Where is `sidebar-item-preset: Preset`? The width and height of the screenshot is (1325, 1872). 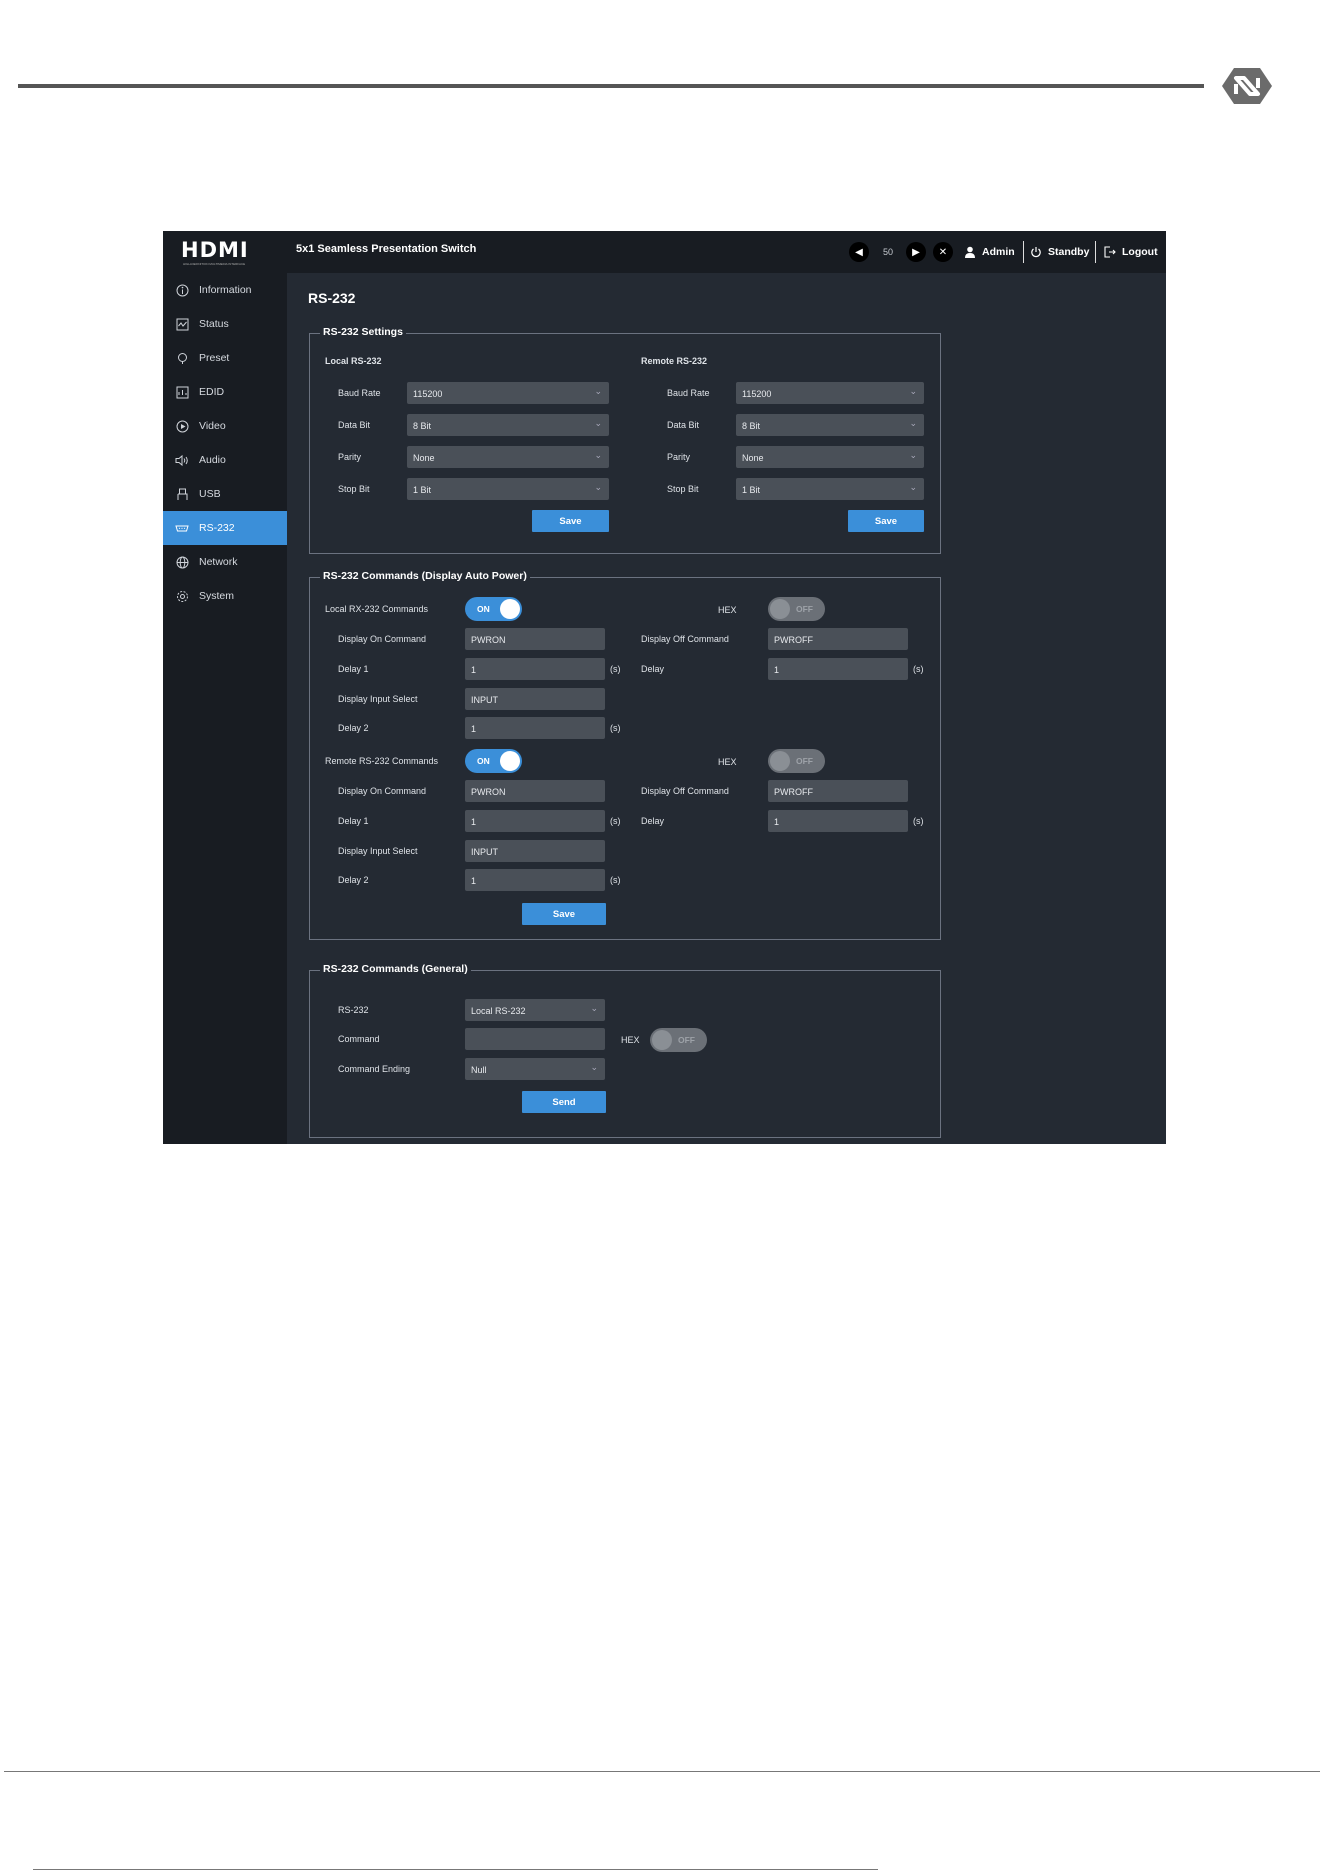
sidebar-item-preset: Preset is located at coordinates (225, 358).